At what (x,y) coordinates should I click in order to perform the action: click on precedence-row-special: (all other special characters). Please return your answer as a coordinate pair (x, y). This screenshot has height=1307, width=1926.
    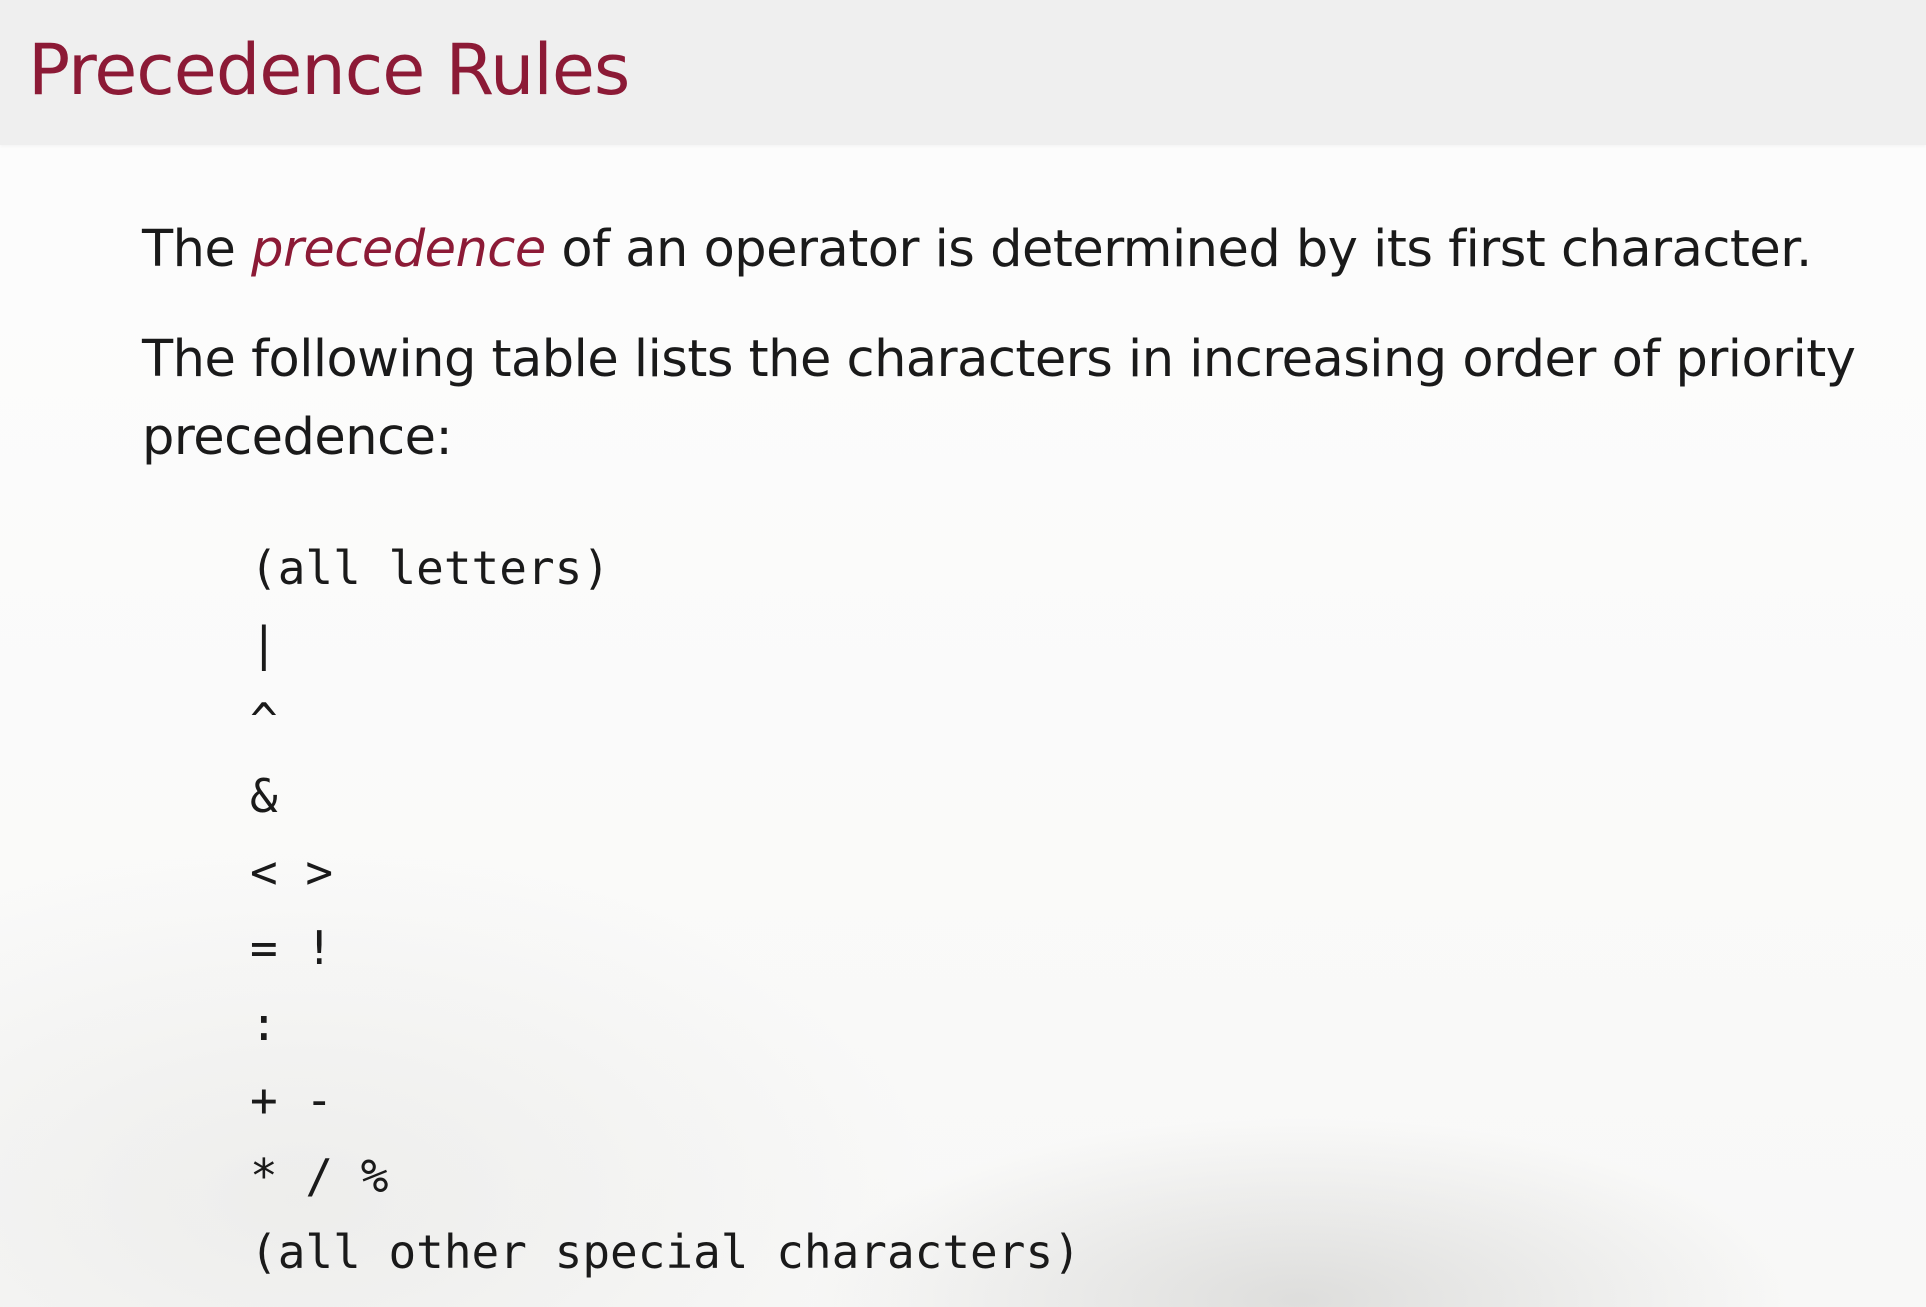
    Looking at the image, I should click on (665, 1252).